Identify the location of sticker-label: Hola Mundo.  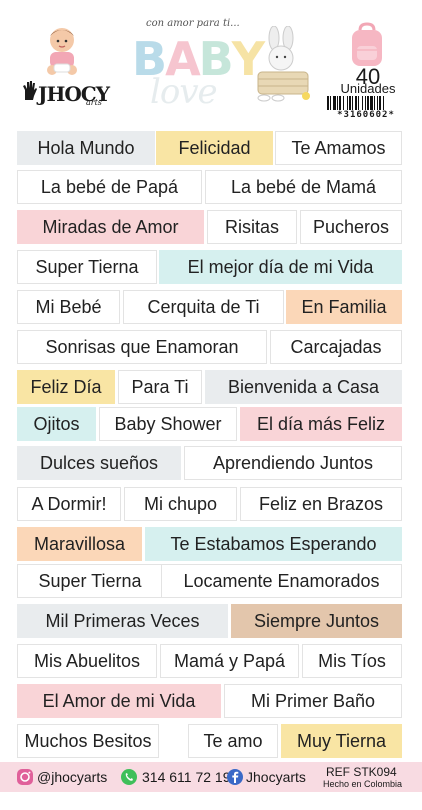
(86, 148).